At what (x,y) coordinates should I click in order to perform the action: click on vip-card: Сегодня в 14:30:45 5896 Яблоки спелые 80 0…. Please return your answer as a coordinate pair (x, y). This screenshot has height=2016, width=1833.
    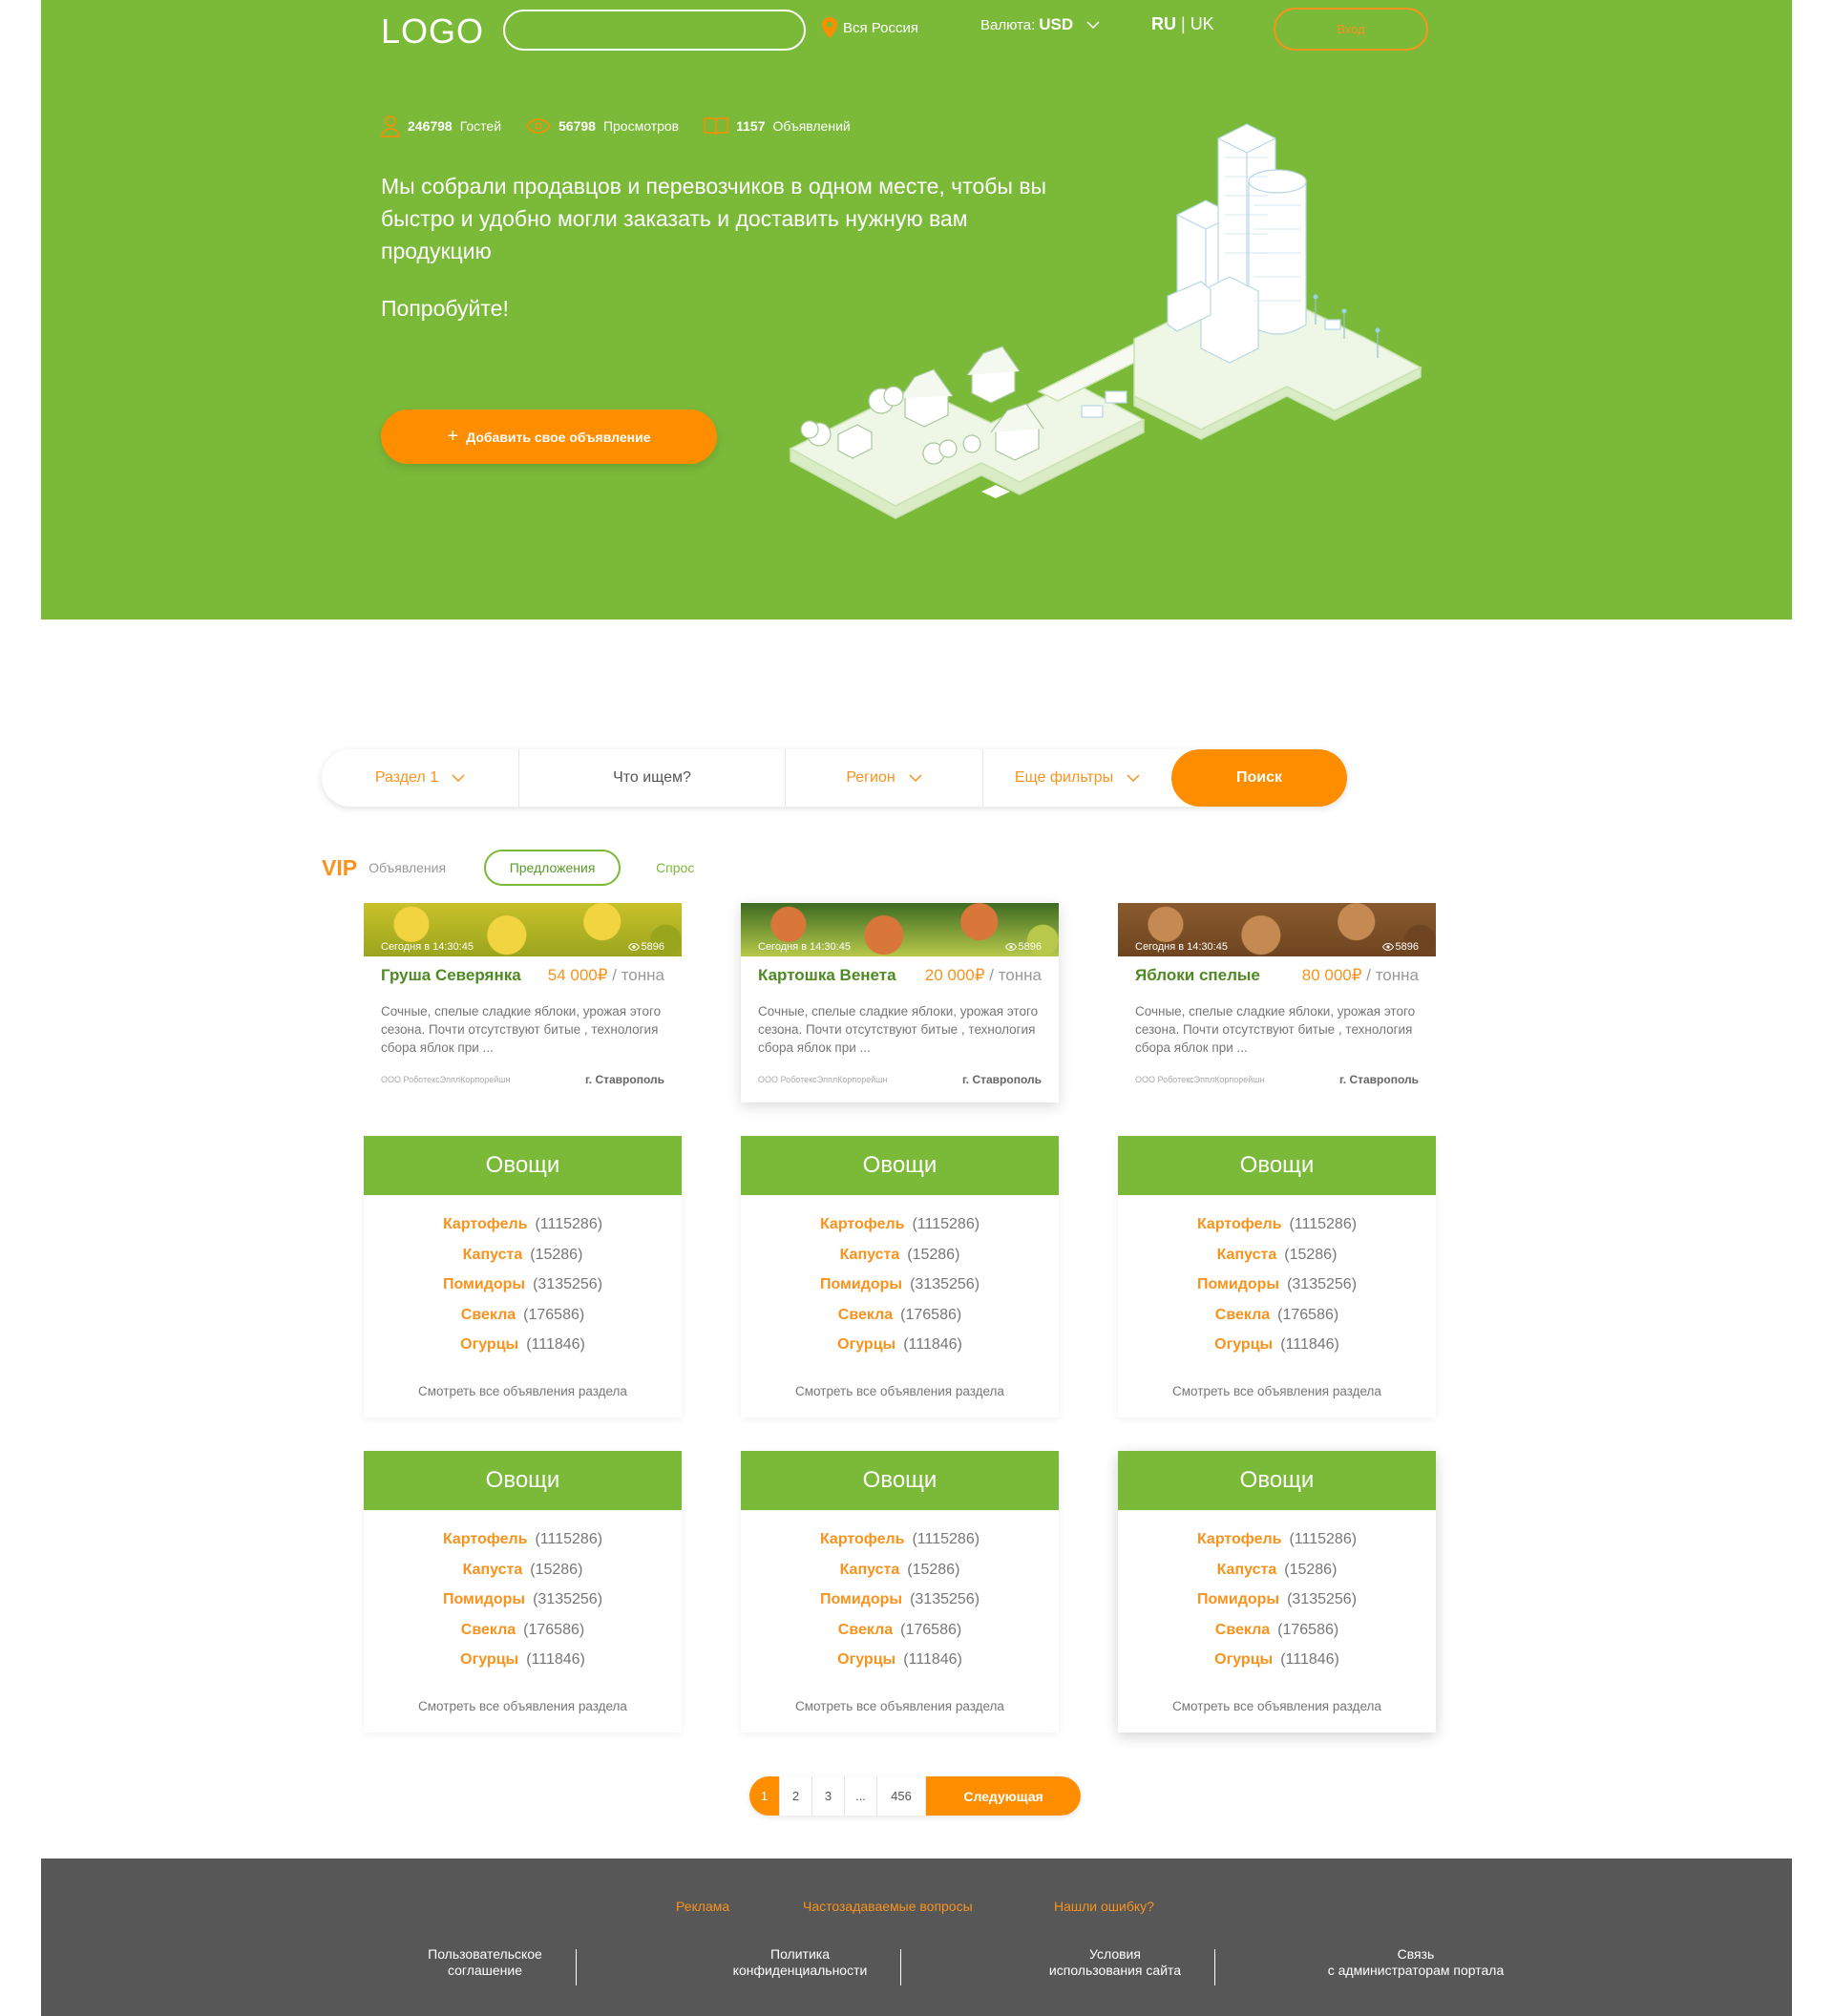
    Looking at the image, I should click on (1277, 1002).